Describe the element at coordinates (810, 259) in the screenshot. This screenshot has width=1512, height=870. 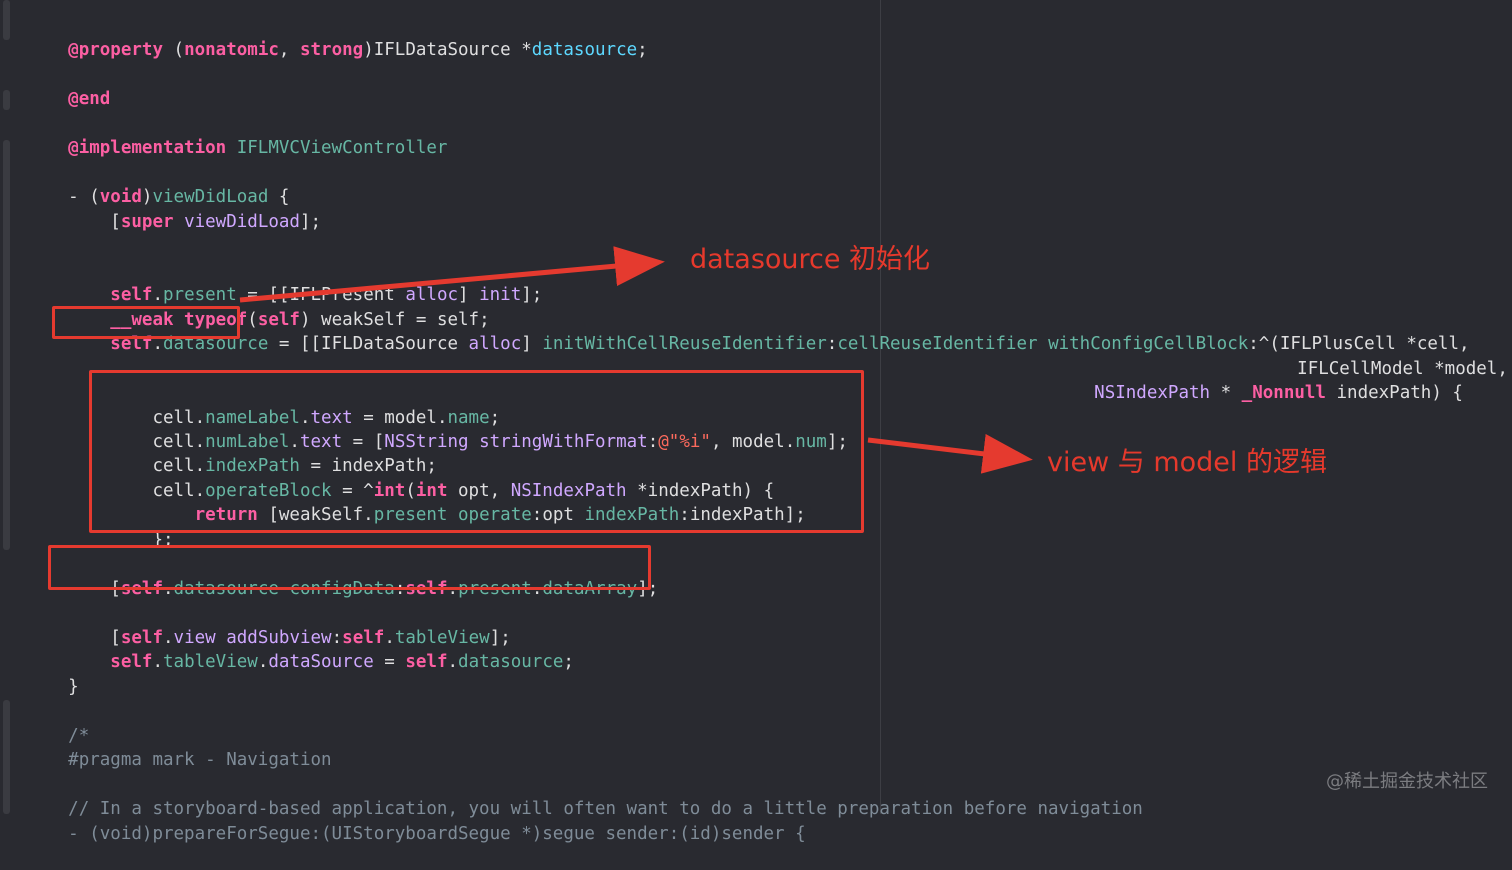
I see `annotation-label-init: datasource 初始化` at that location.